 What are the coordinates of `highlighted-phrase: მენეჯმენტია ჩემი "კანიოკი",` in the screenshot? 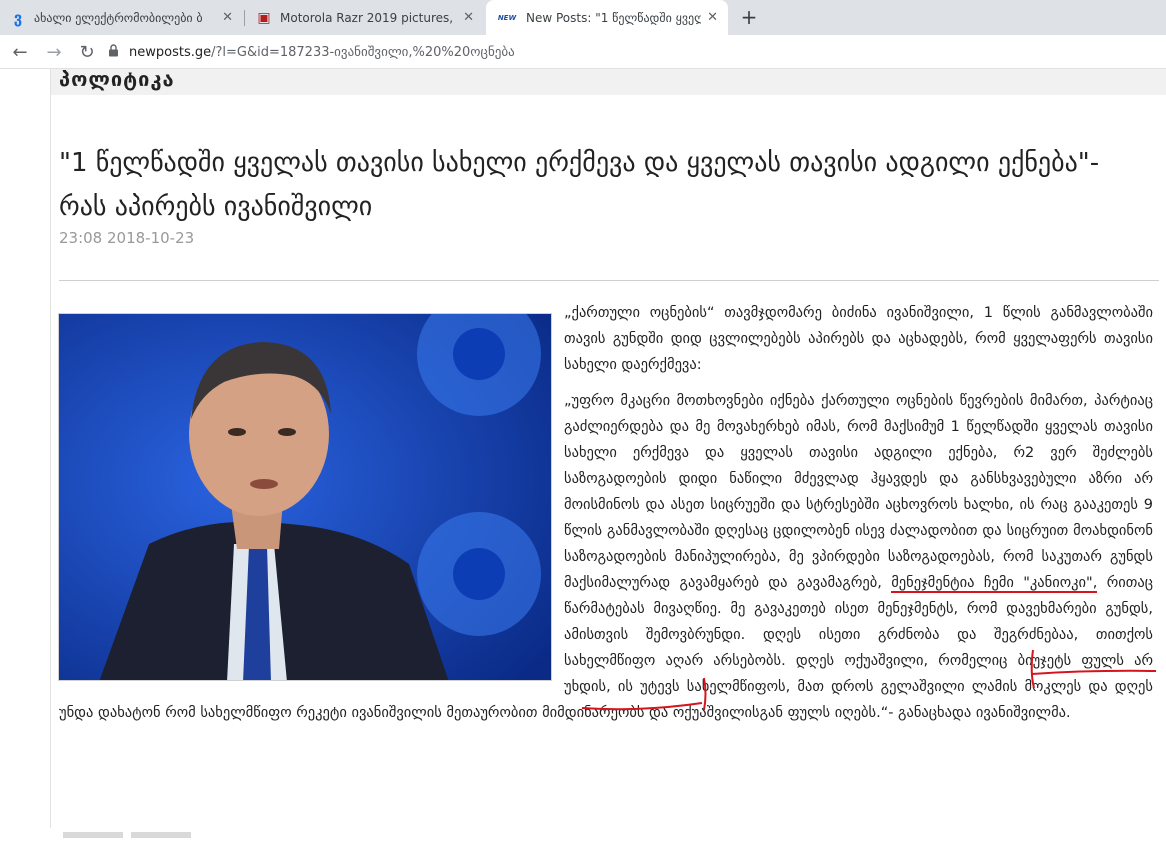 It's located at (994, 584).